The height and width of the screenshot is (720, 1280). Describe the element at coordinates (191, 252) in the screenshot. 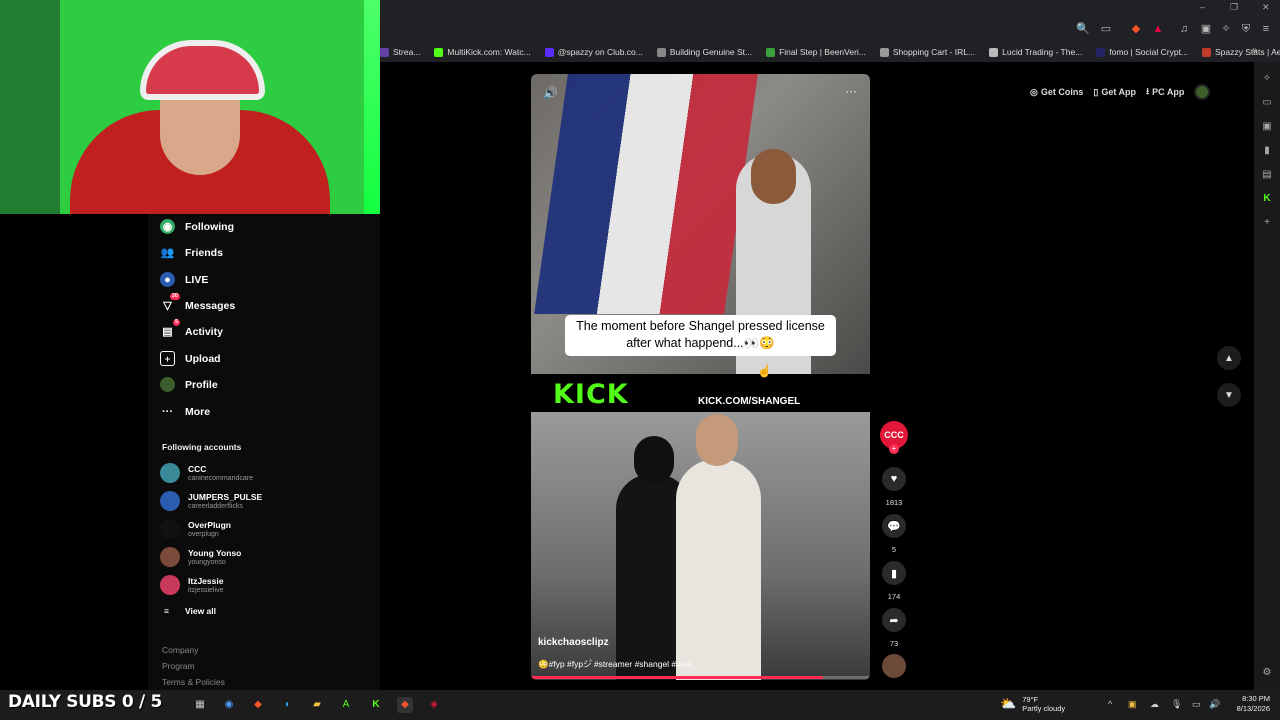

I see `sidebar-item-friends: 👥 Friends` at that location.